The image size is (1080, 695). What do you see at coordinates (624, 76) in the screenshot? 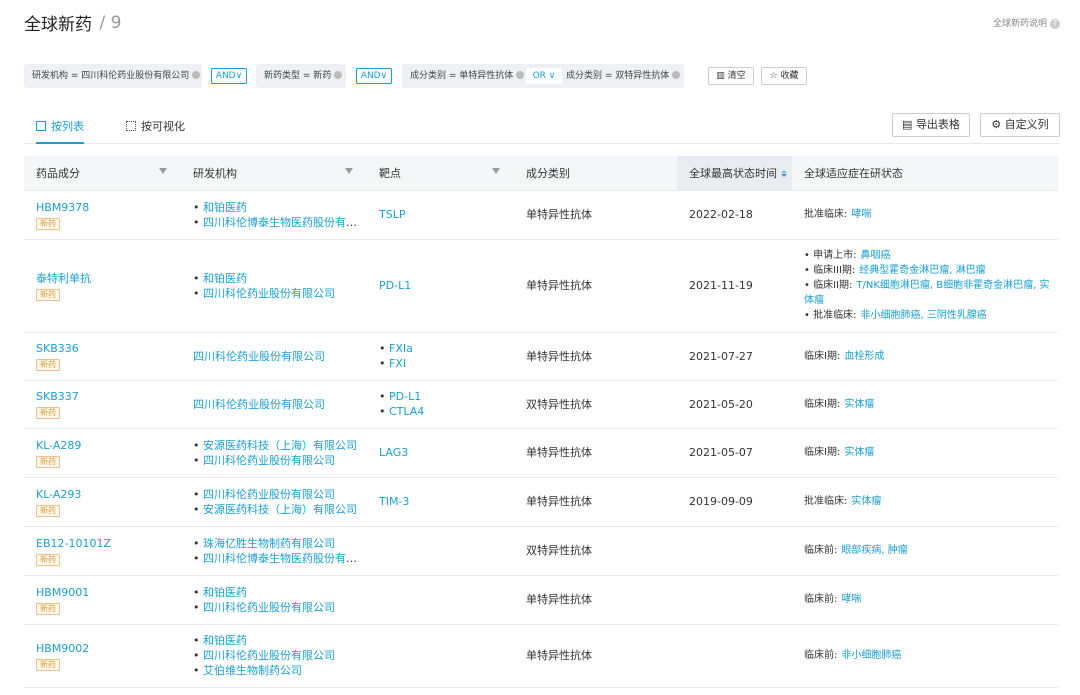
I see `filter-chip-category-2: 成分类别 = 双特异性抗体` at bounding box center [624, 76].